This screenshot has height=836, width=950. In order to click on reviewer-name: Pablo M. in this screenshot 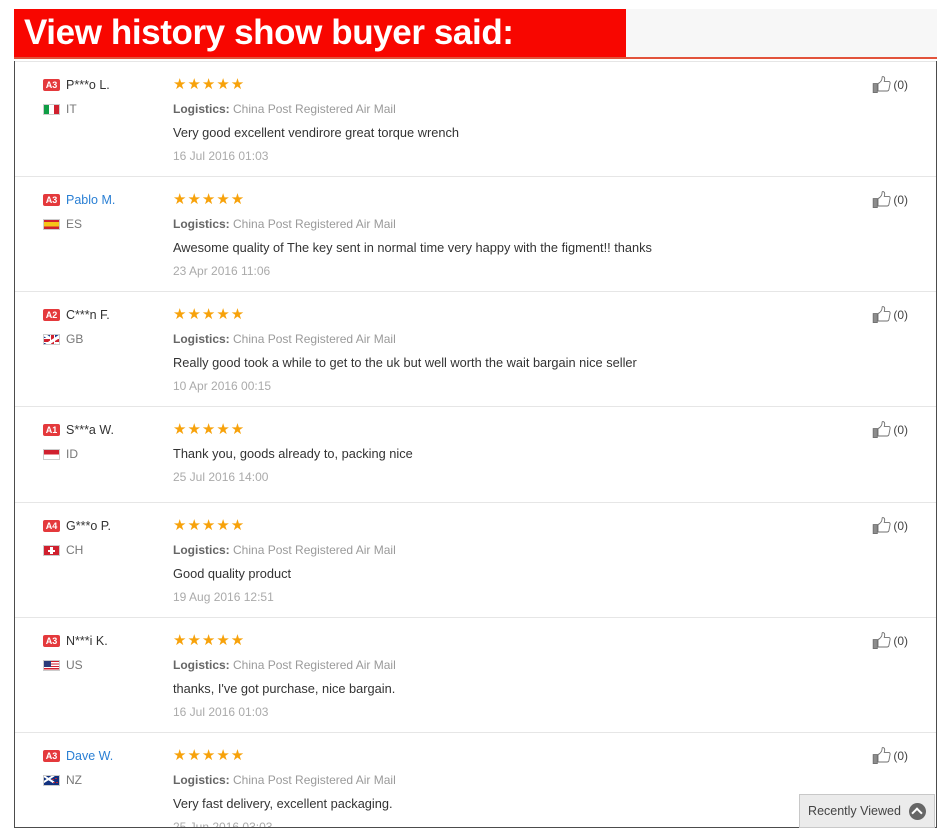, I will do `click(90, 200)`.